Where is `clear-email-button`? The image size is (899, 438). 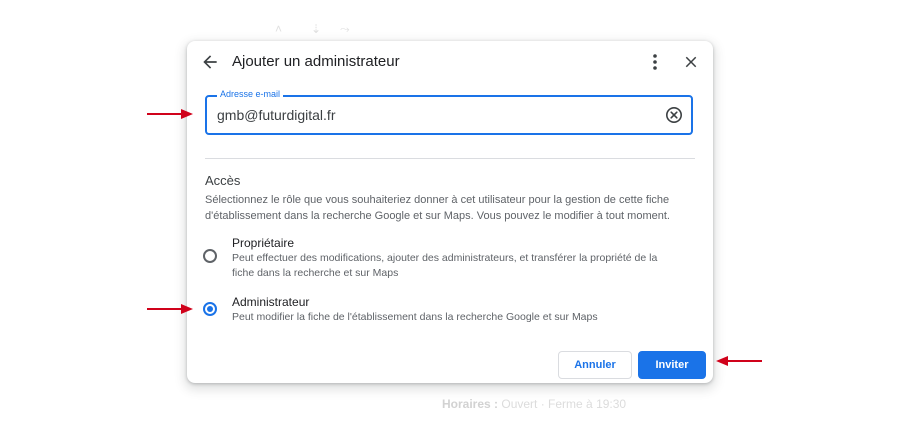 clear-email-button is located at coordinates (674, 115).